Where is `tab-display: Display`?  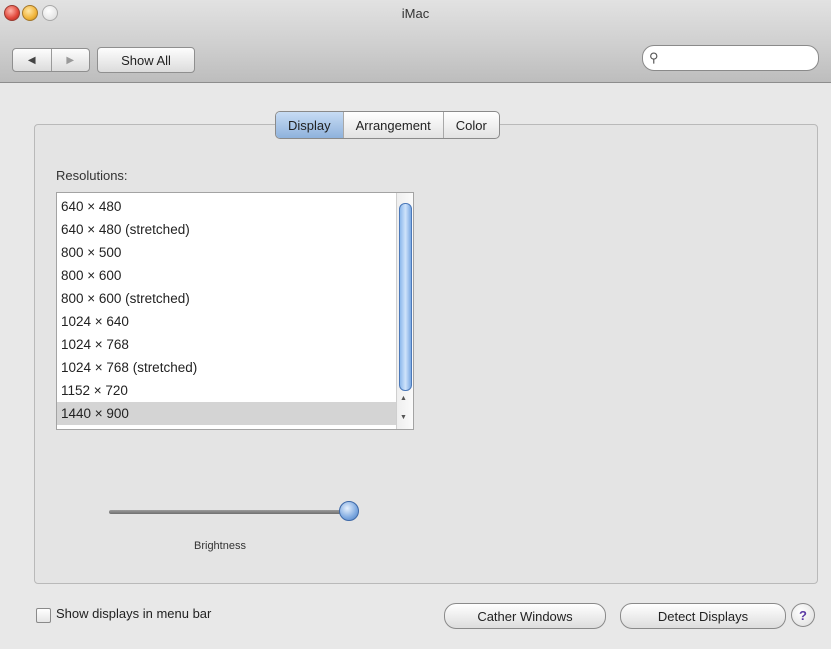
tab-display: Display is located at coordinates (309, 125).